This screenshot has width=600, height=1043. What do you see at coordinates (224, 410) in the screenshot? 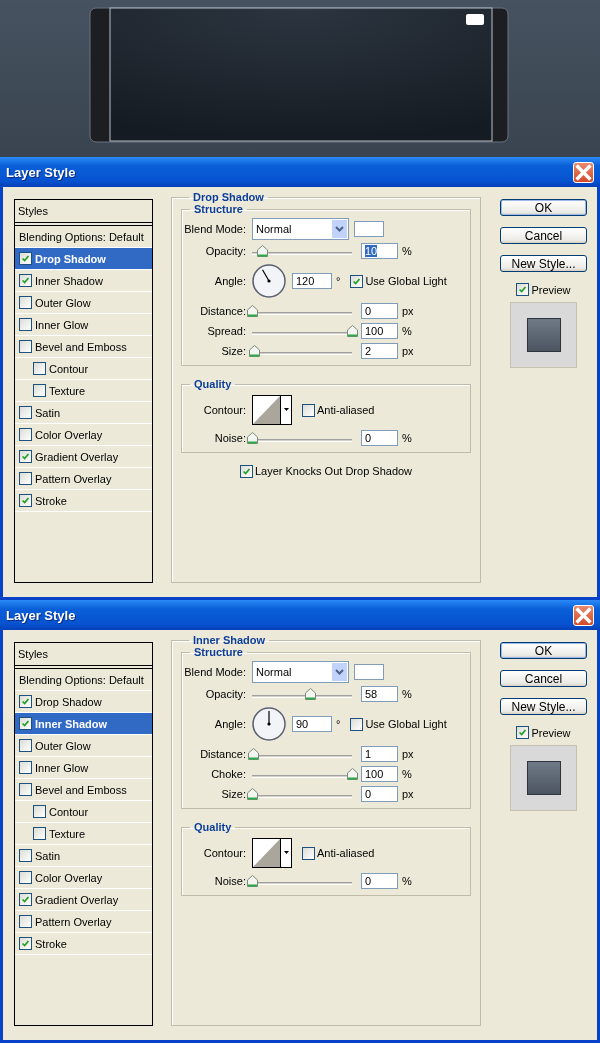
I see `field-label: Contour:` at bounding box center [224, 410].